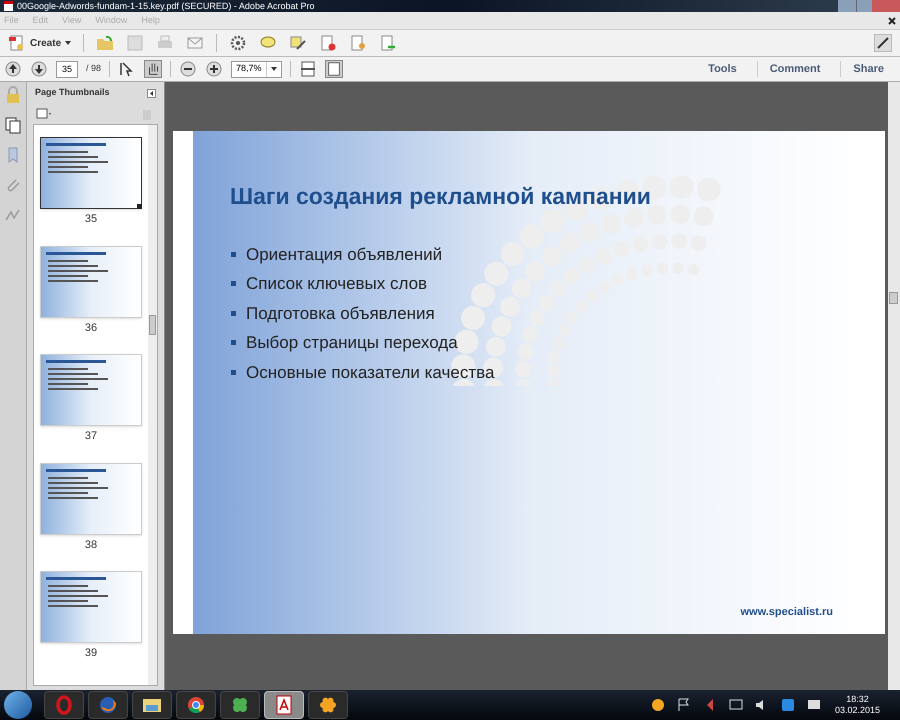  I want to click on caret-left-icon, so click(151, 93).